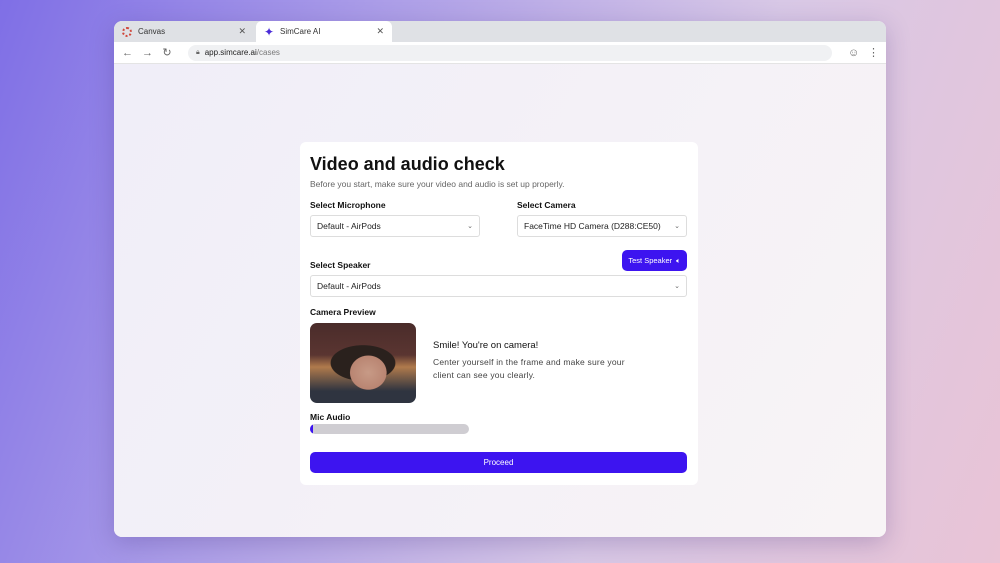 This screenshot has height=563, width=1000. What do you see at coordinates (500, 31) in the screenshot?
I see `tab-strip: Canvas ✕ ✦ SimCare AI ✕` at bounding box center [500, 31].